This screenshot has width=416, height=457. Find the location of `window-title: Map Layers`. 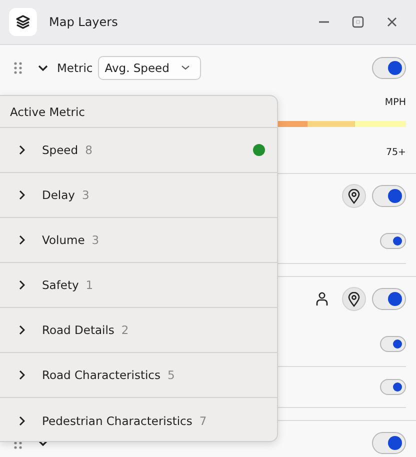

window-title: Map Layers is located at coordinates (84, 22).